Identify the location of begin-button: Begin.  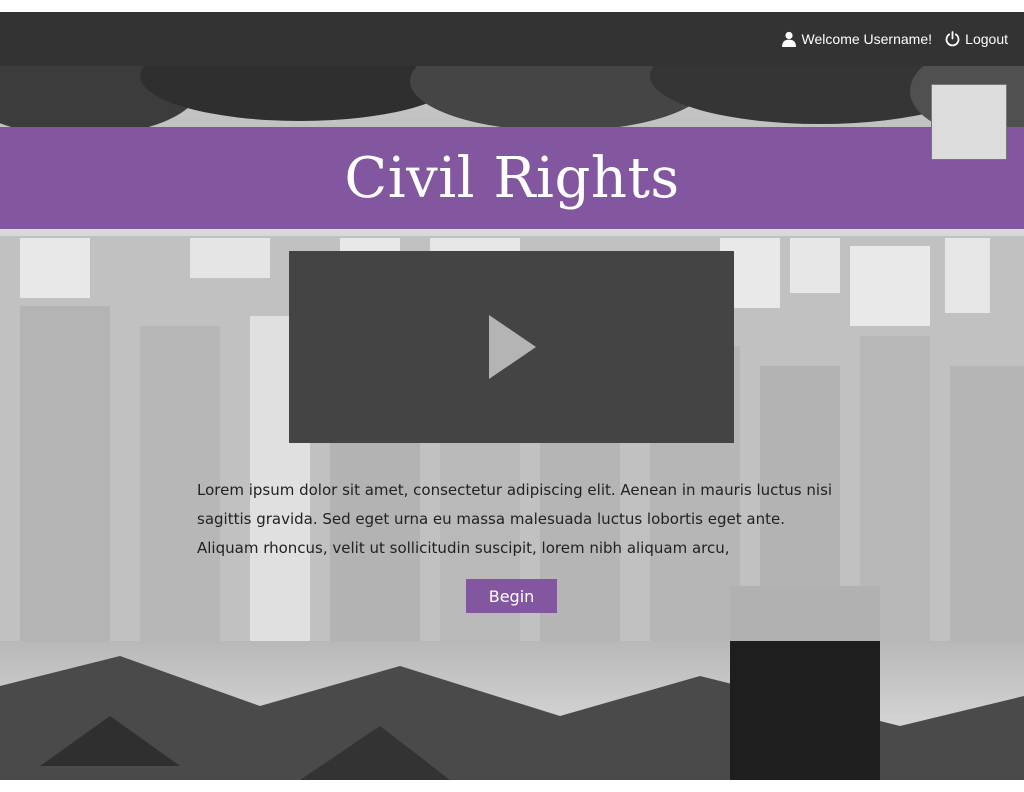
(511, 596).